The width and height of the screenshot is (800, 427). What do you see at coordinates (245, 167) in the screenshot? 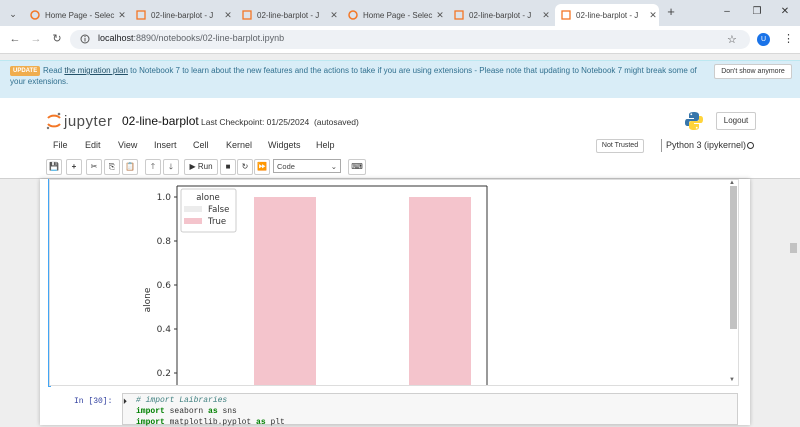
I see `restart-icon: ↻` at bounding box center [245, 167].